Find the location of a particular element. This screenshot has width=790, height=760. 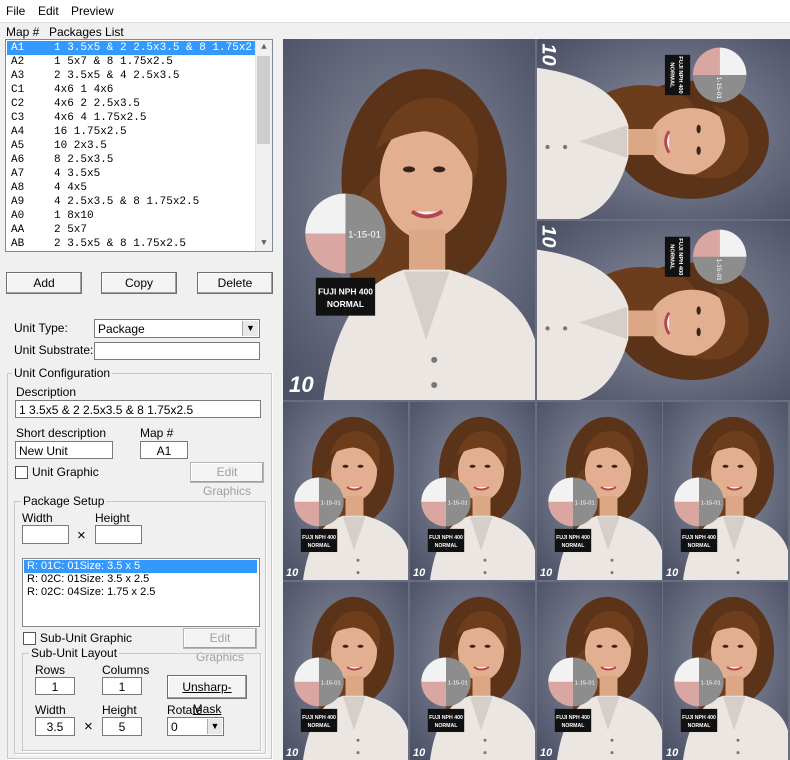

package-row: A6 8 2.5x3.5 is located at coordinates (132, 160).